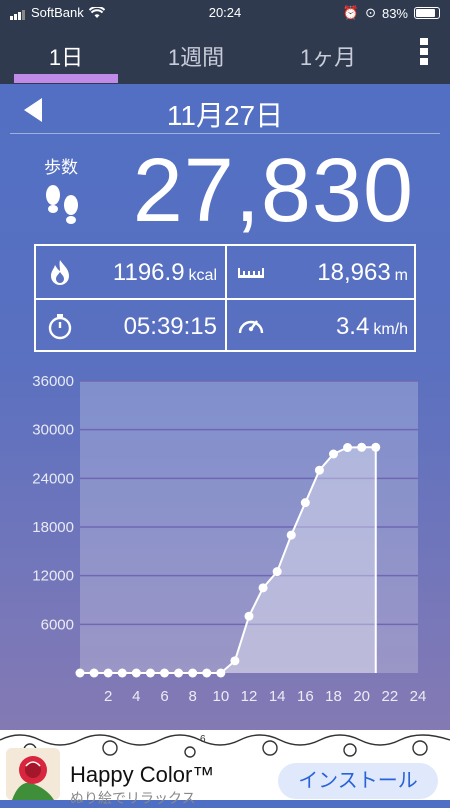 The image size is (450, 808). I want to click on date-bar: 11月27日, so click(225, 109).